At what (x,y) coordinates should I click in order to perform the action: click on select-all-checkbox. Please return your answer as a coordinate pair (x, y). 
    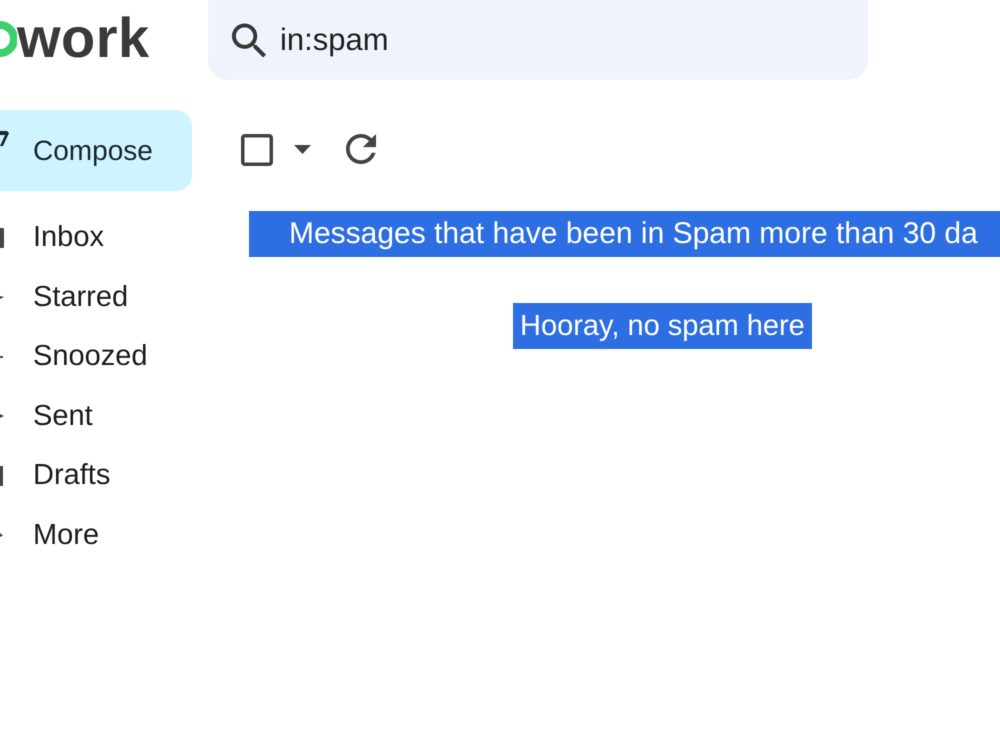
    Looking at the image, I should click on (257, 150).